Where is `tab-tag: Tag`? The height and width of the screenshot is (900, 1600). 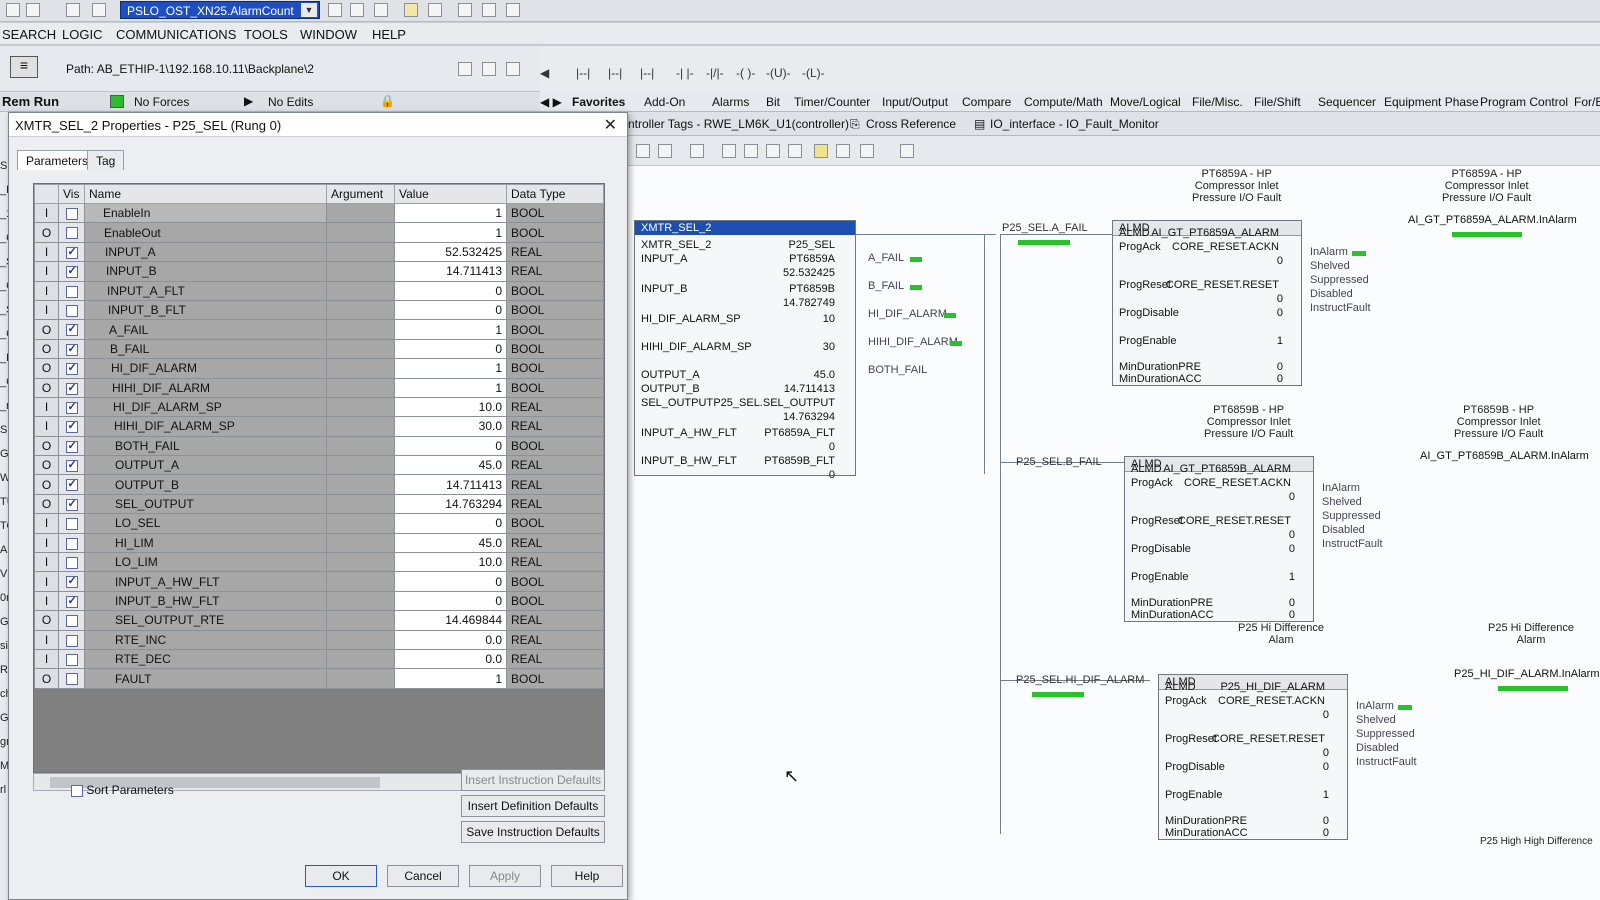
tab-tag: Tag is located at coordinates (106, 160).